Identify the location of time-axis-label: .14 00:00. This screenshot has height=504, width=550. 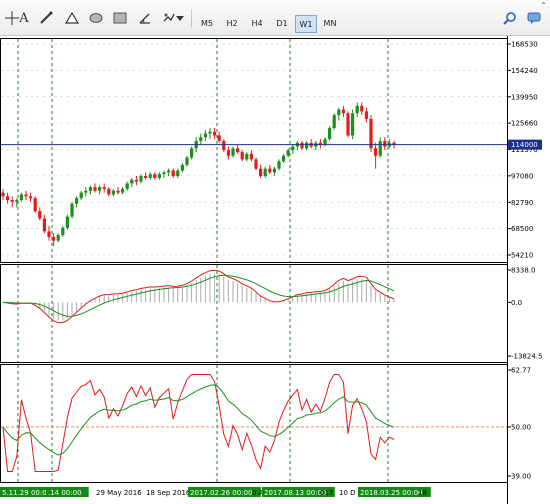
(65, 493).